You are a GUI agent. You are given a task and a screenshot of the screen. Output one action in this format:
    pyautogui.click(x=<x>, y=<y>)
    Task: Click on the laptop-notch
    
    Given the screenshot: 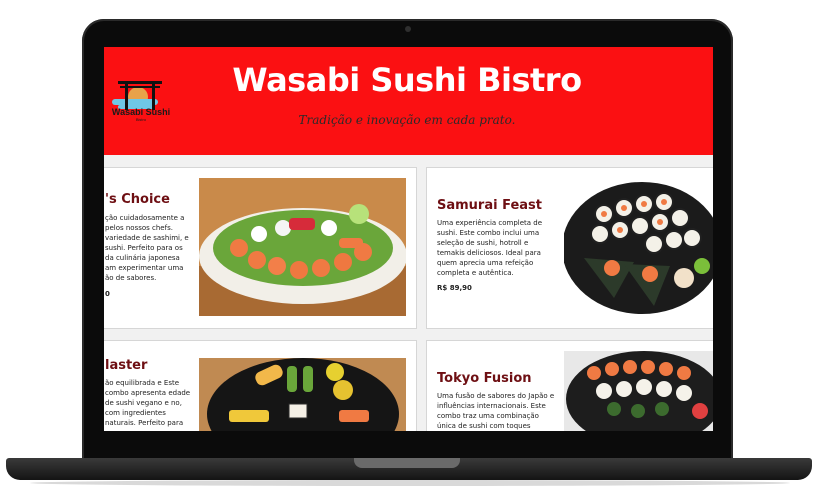 What is the action you would take?
    pyautogui.click(x=407, y=463)
    